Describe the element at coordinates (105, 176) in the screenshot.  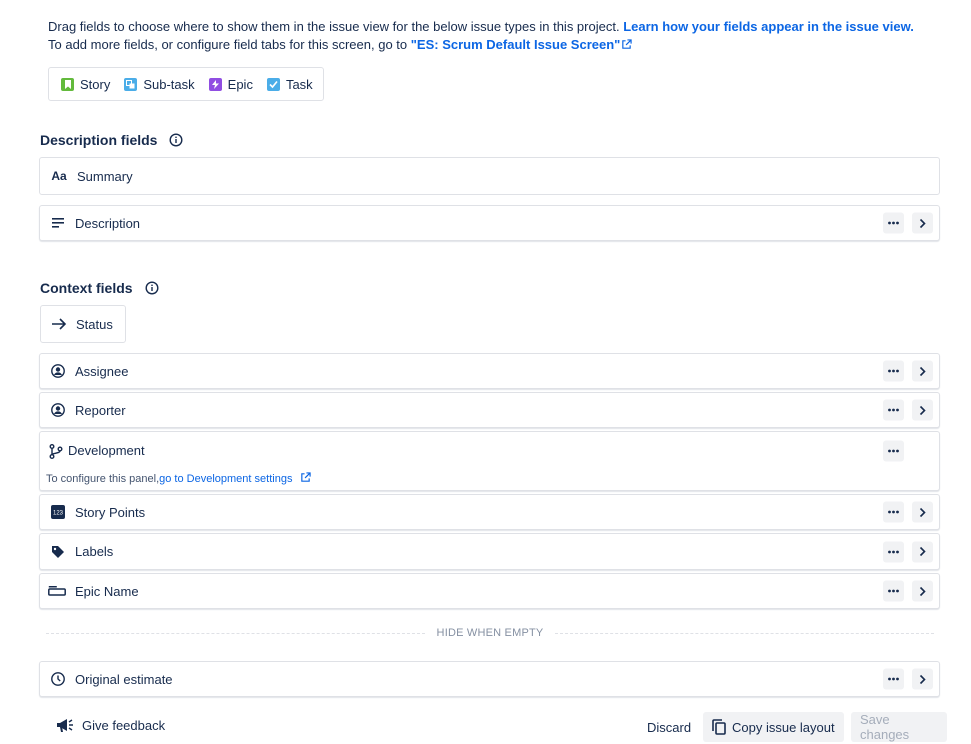
I see `field-label: Summary` at that location.